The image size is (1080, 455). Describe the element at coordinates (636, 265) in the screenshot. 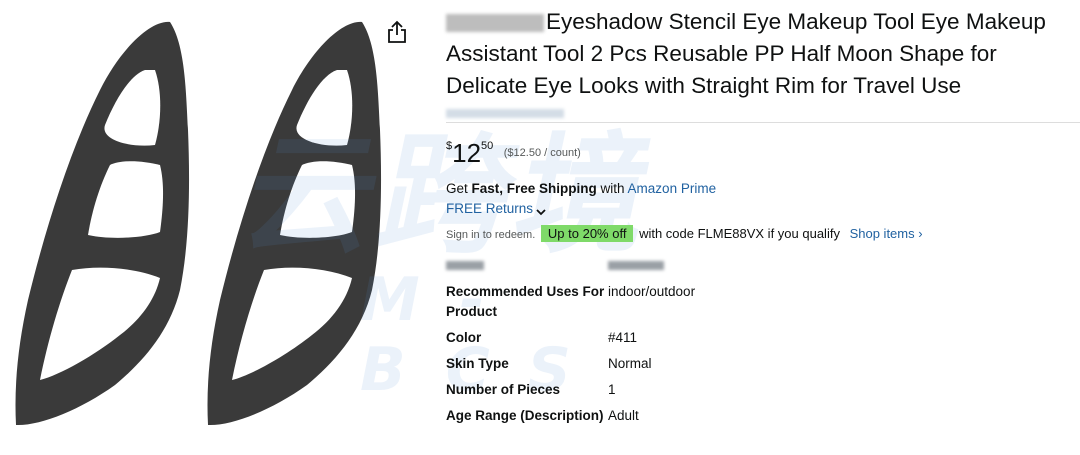

I see `specs-header-right` at that location.